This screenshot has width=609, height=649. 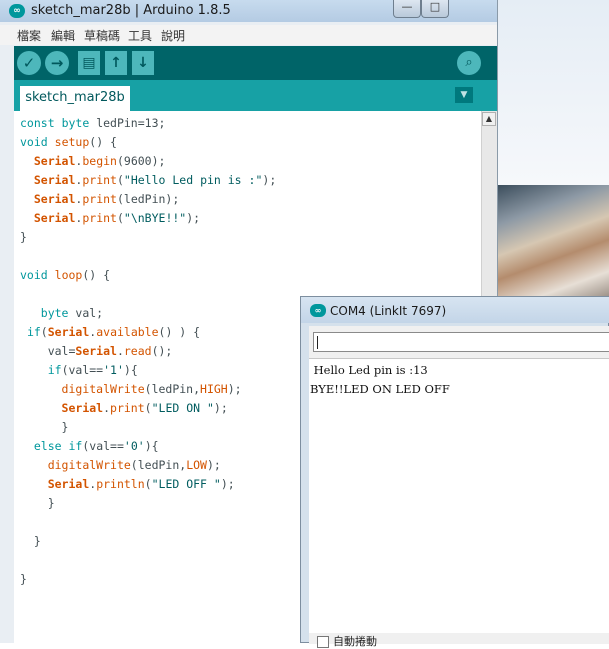 What do you see at coordinates (255, 95) in the screenshot?
I see `tab-bar: sketch_mar28b ▼` at bounding box center [255, 95].